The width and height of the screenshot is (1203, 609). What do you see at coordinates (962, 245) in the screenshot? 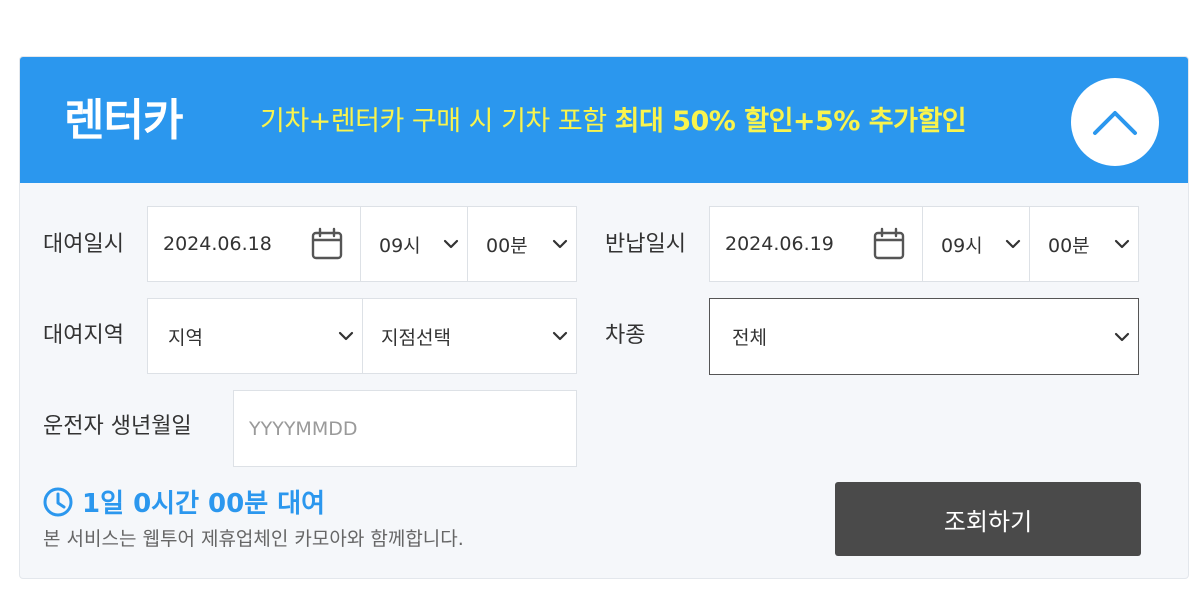
I see `return-hour-value: 09시` at bounding box center [962, 245].